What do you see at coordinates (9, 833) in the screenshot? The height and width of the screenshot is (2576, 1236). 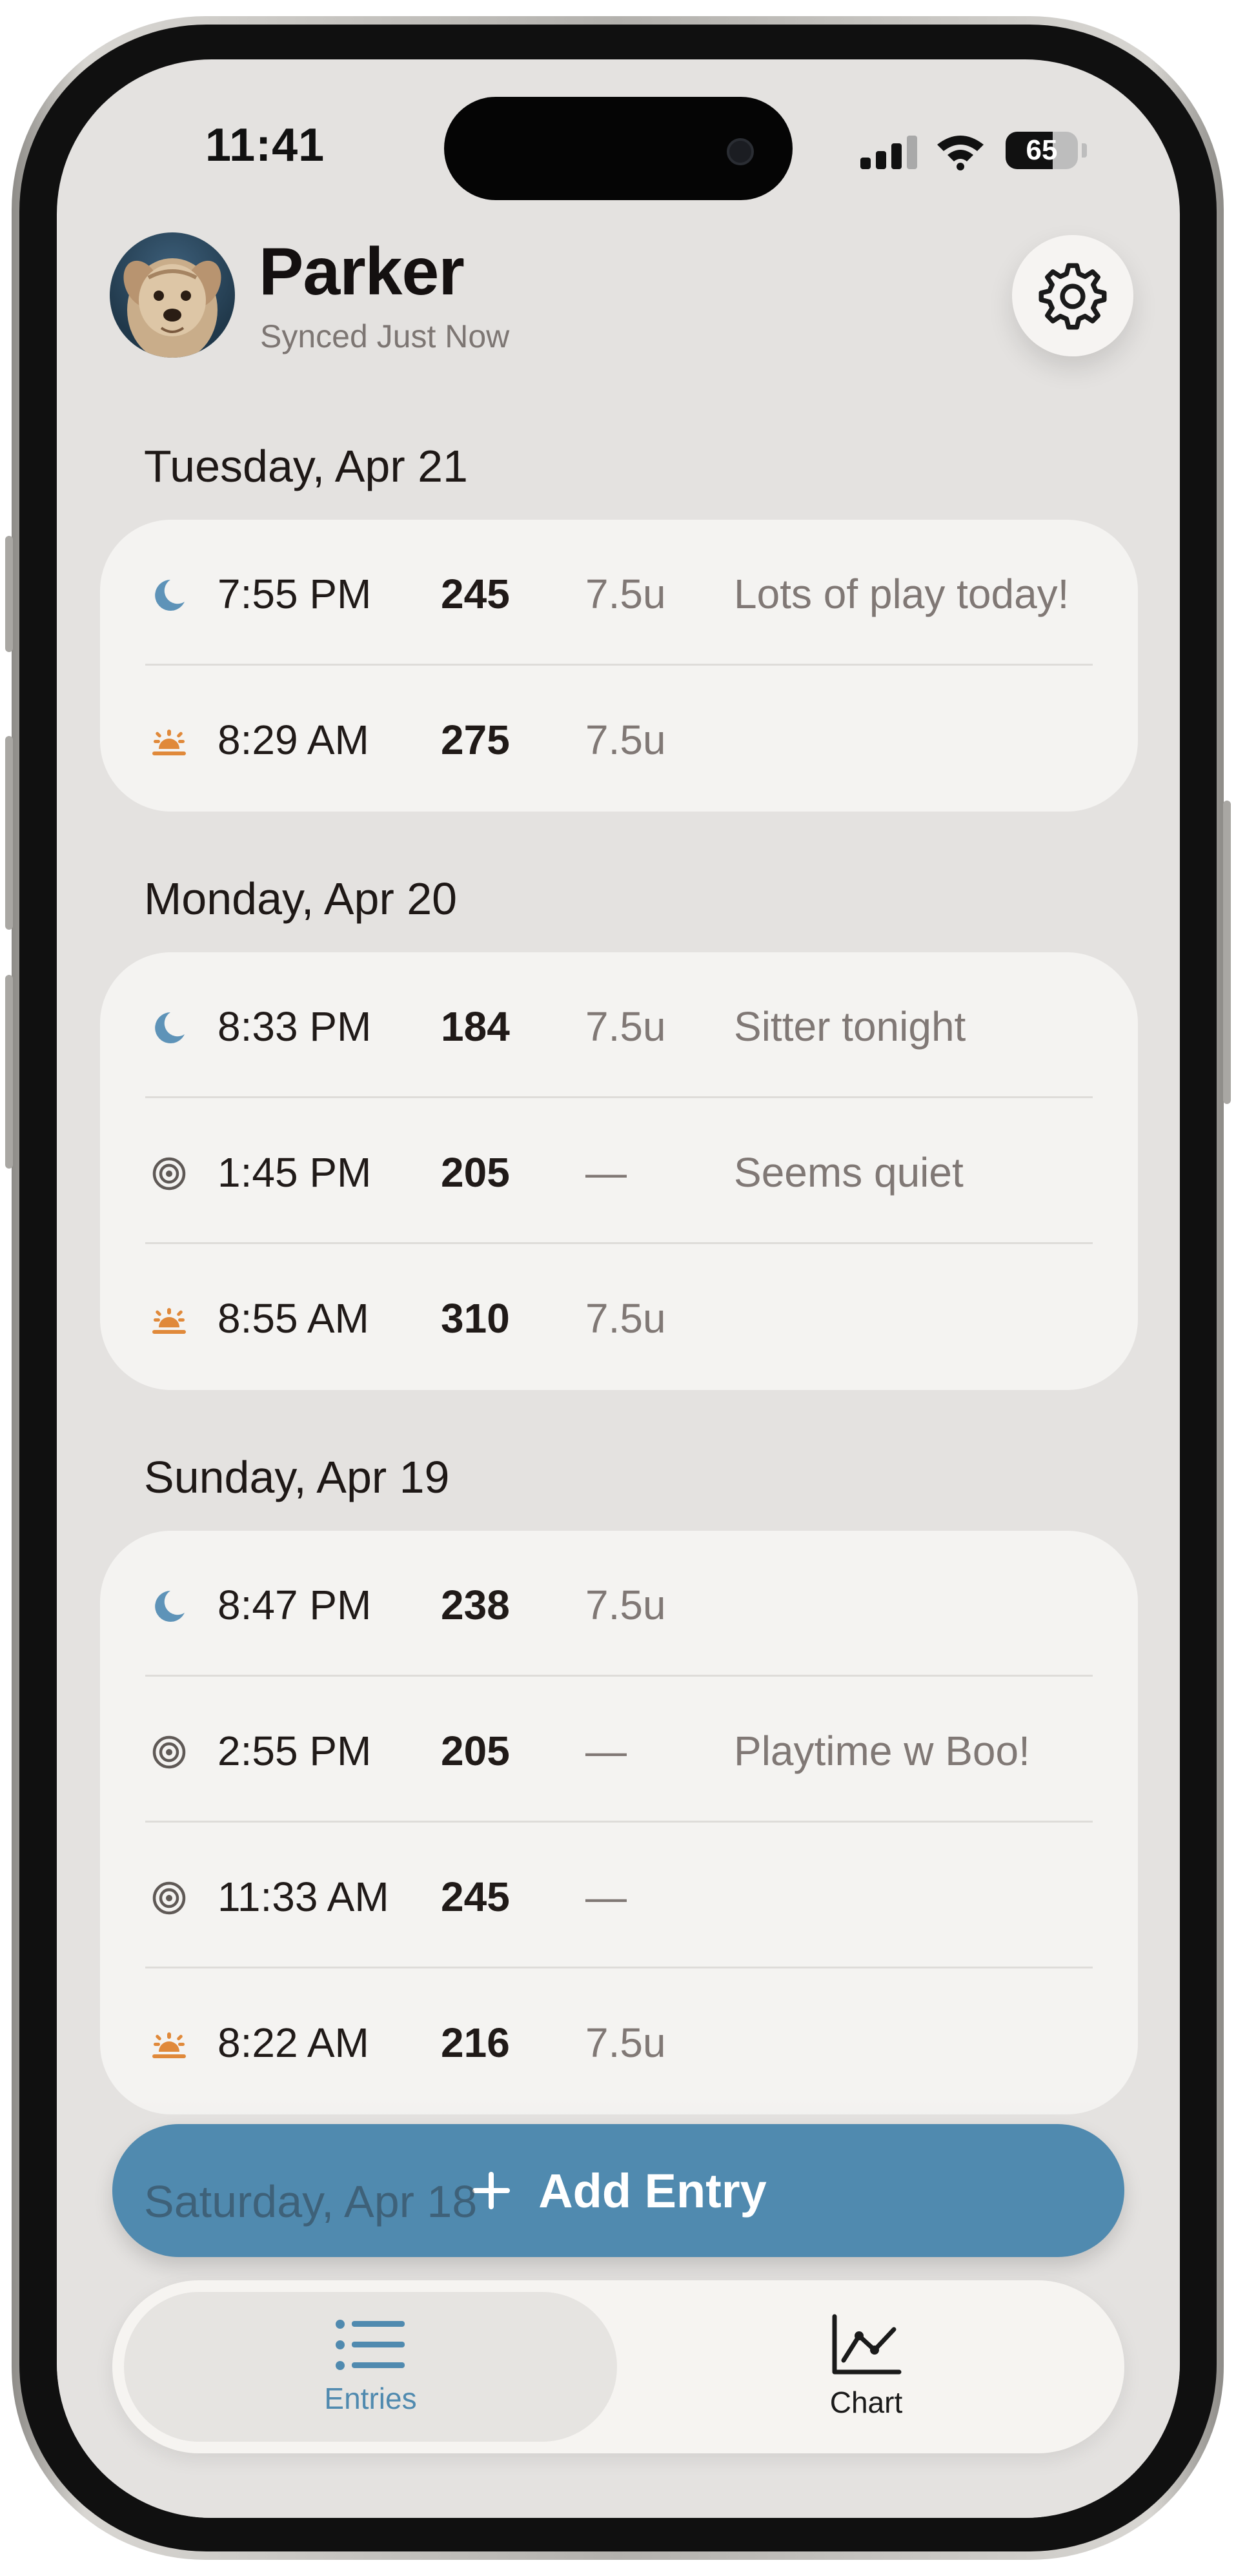 I see `volume-up-button` at bounding box center [9, 833].